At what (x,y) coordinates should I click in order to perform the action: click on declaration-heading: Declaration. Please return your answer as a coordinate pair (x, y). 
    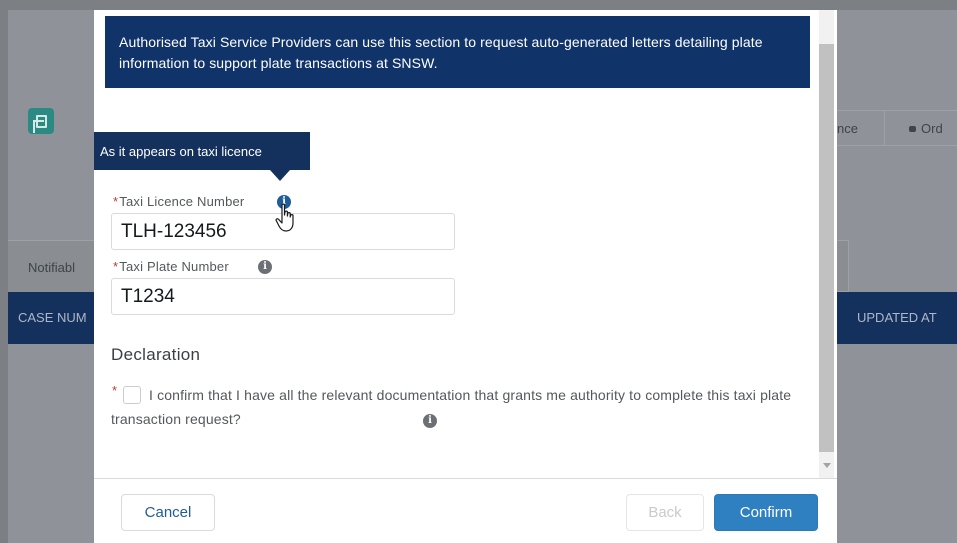
    Looking at the image, I should click on (156, 354).